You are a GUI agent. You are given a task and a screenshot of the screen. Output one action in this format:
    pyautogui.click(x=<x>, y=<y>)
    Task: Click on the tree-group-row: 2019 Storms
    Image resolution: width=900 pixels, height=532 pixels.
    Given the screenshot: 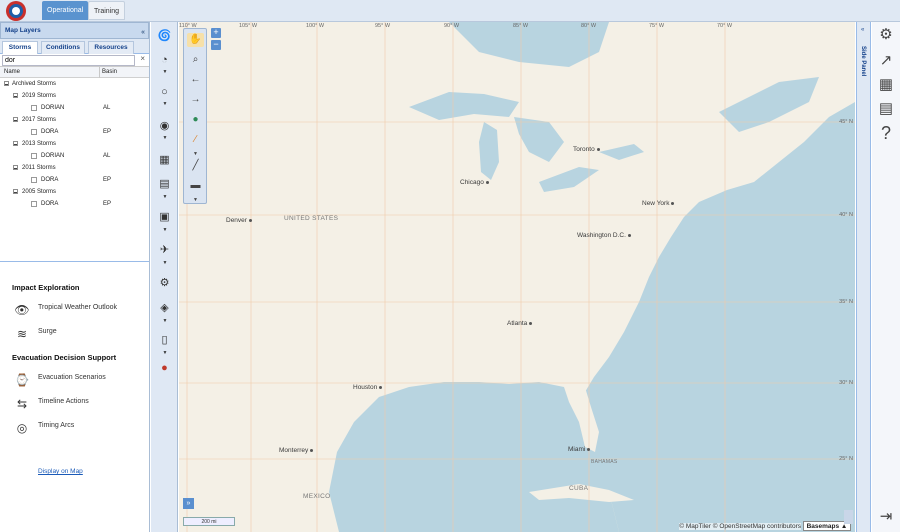 What is the action you would take?
    pyautogui.click(x=74, y=96)
    